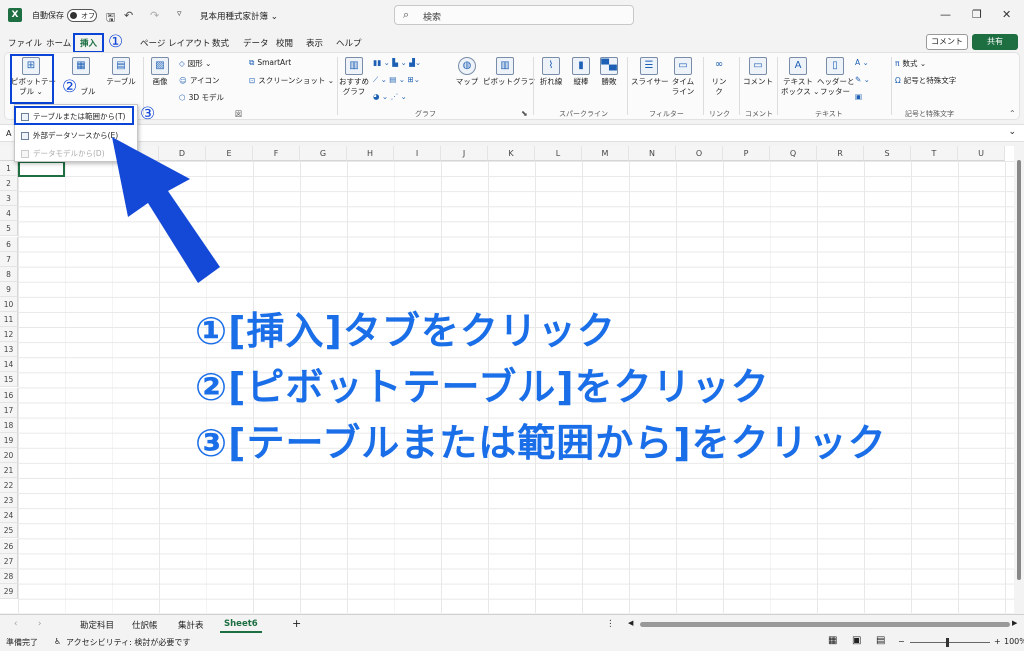 Image resolution: width=1024 pixels, height=651 pixels. What do you see at coordinates (201, 97) in the screenshot?
I see `3d-model-button: ⬡ 3D モデル` at bounding box center [201, 97].